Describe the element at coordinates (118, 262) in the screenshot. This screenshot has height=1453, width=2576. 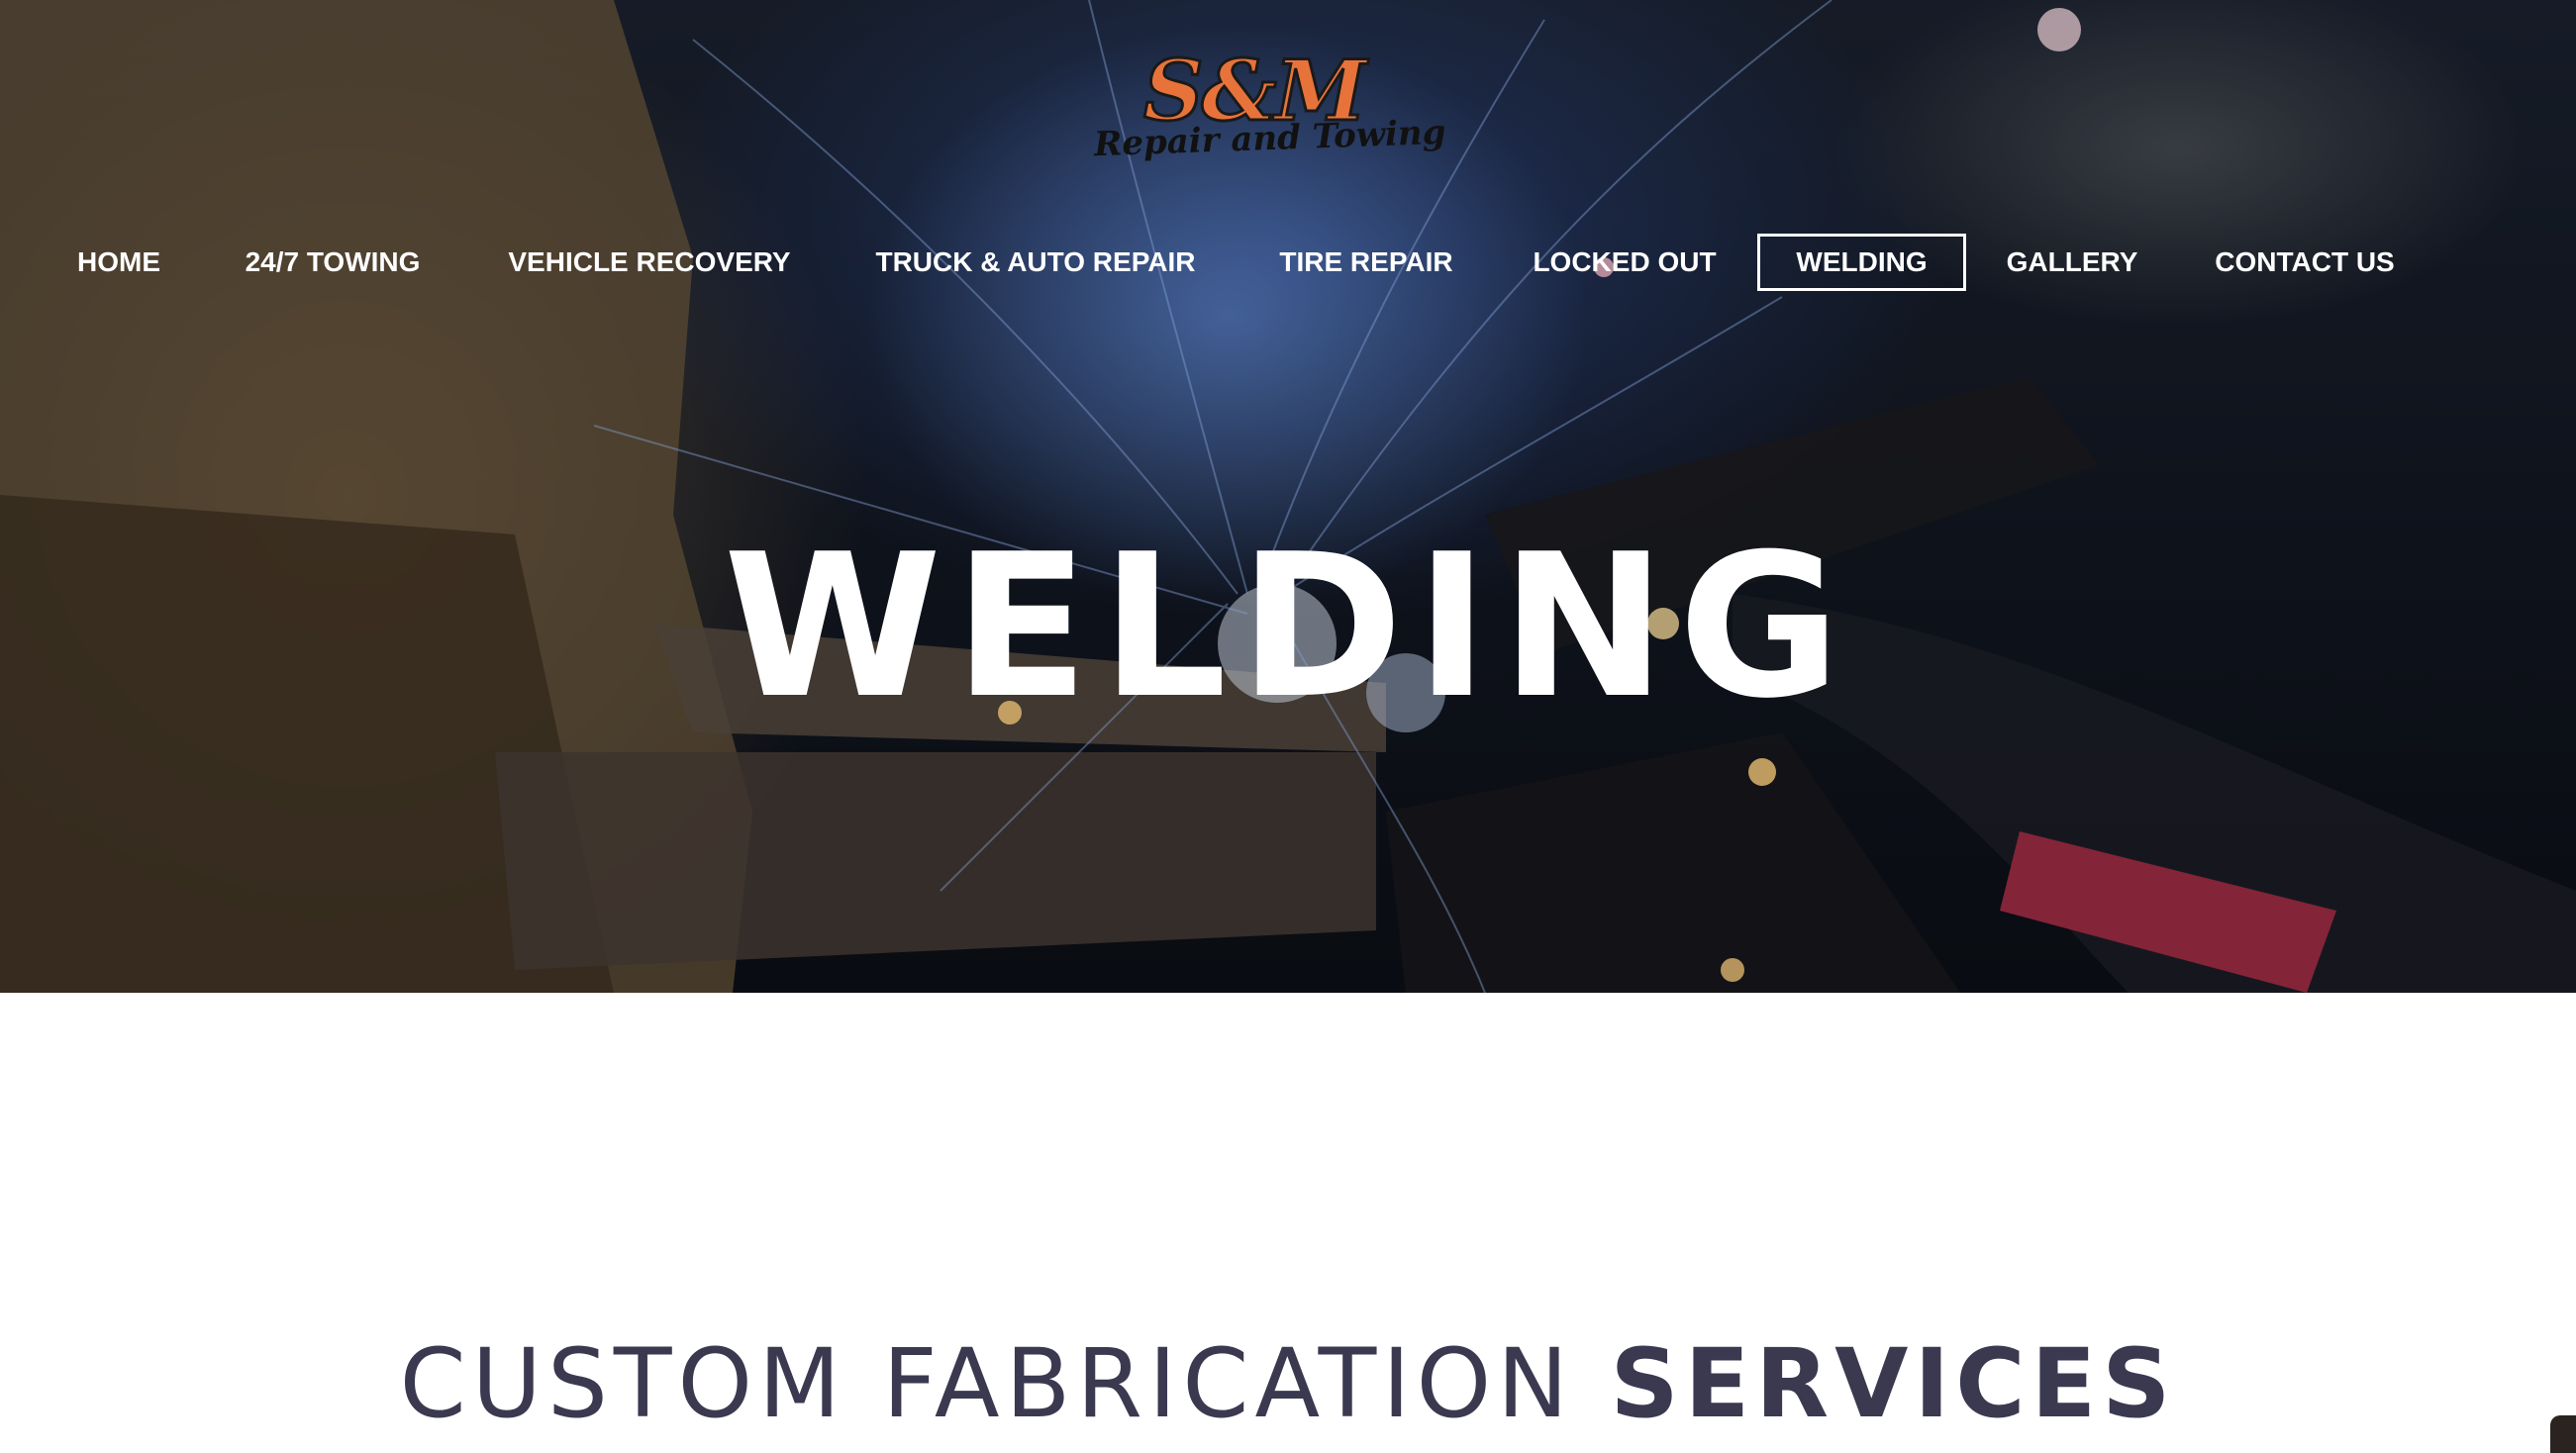
I see `nav-item-home: HOME` at that location.